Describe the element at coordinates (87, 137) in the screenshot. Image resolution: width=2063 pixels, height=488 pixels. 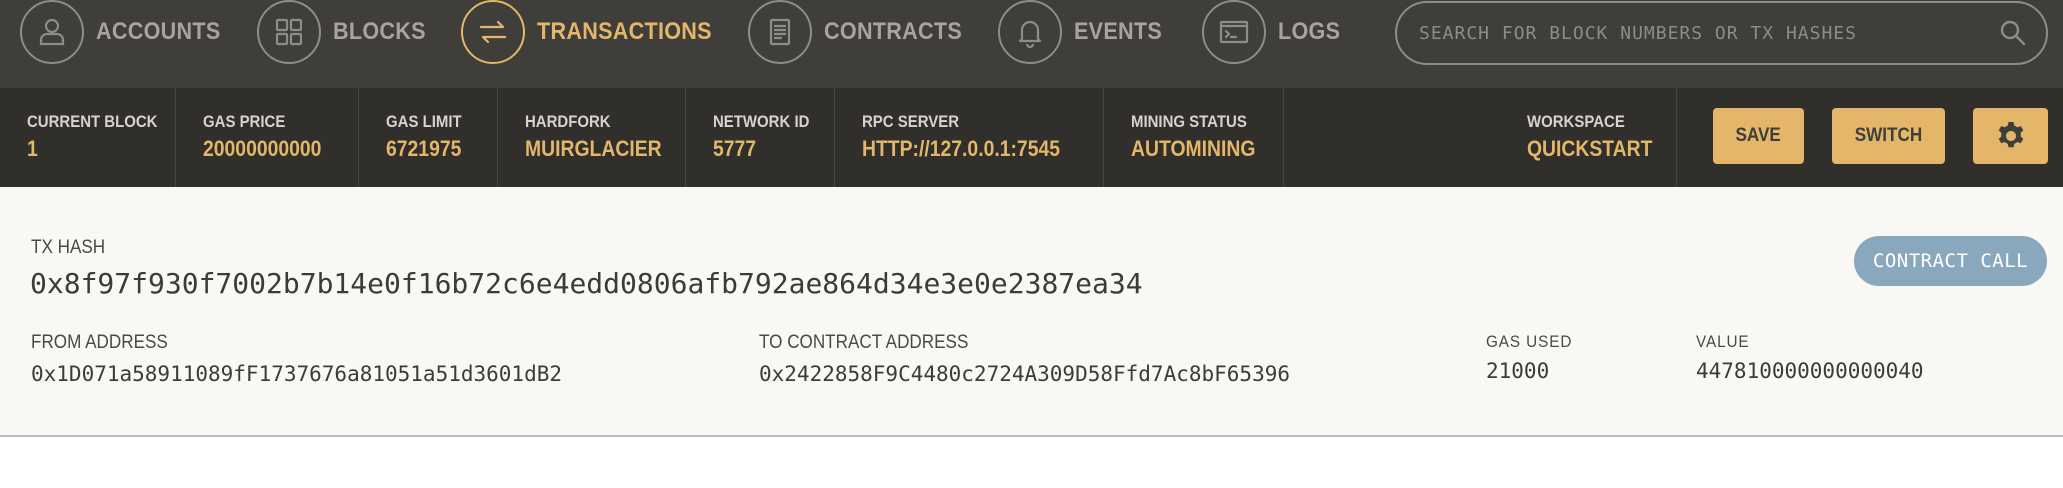
I see `stat-current-block: CURRENT BLOCK 1` at that location.